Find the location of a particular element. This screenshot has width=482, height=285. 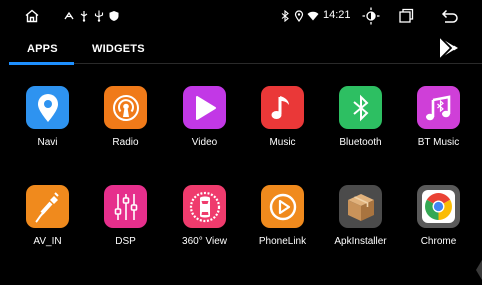

bt-music-icon is located at coordinates (438, 107).